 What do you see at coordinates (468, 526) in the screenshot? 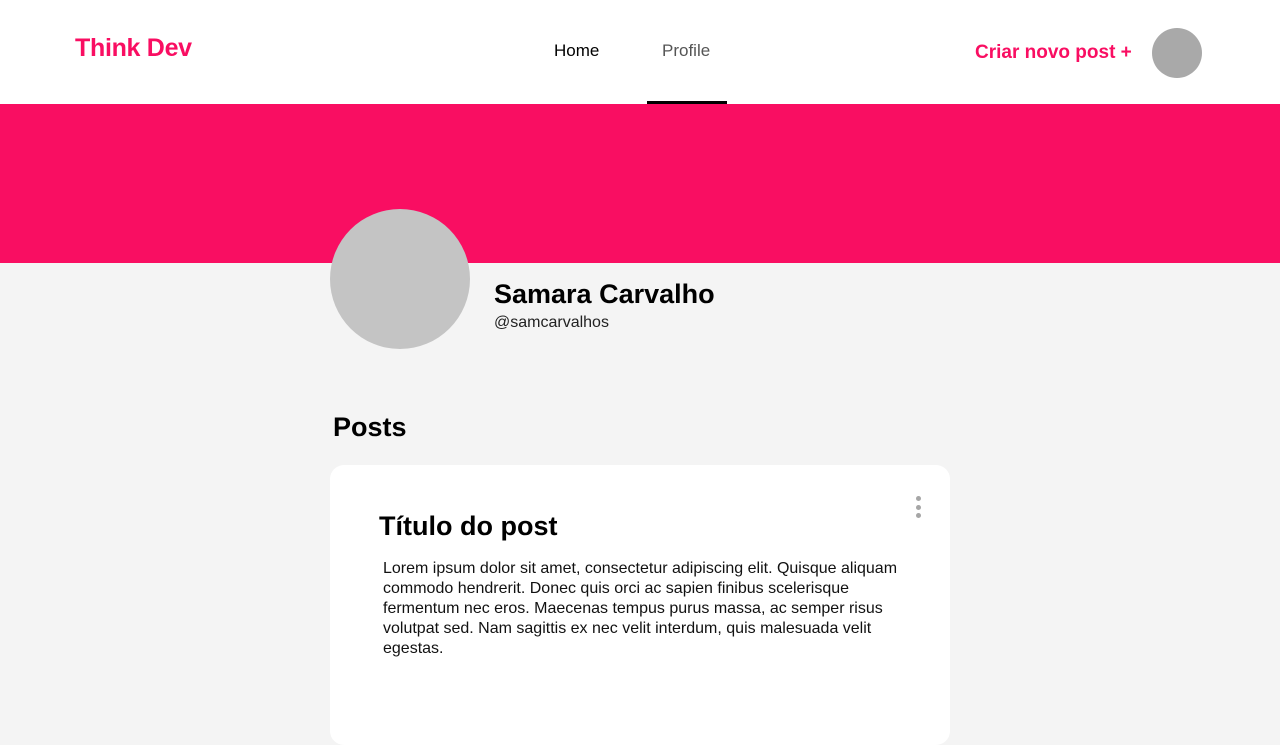
I see `post-title: Título do post` at bounding box center [468, 526].